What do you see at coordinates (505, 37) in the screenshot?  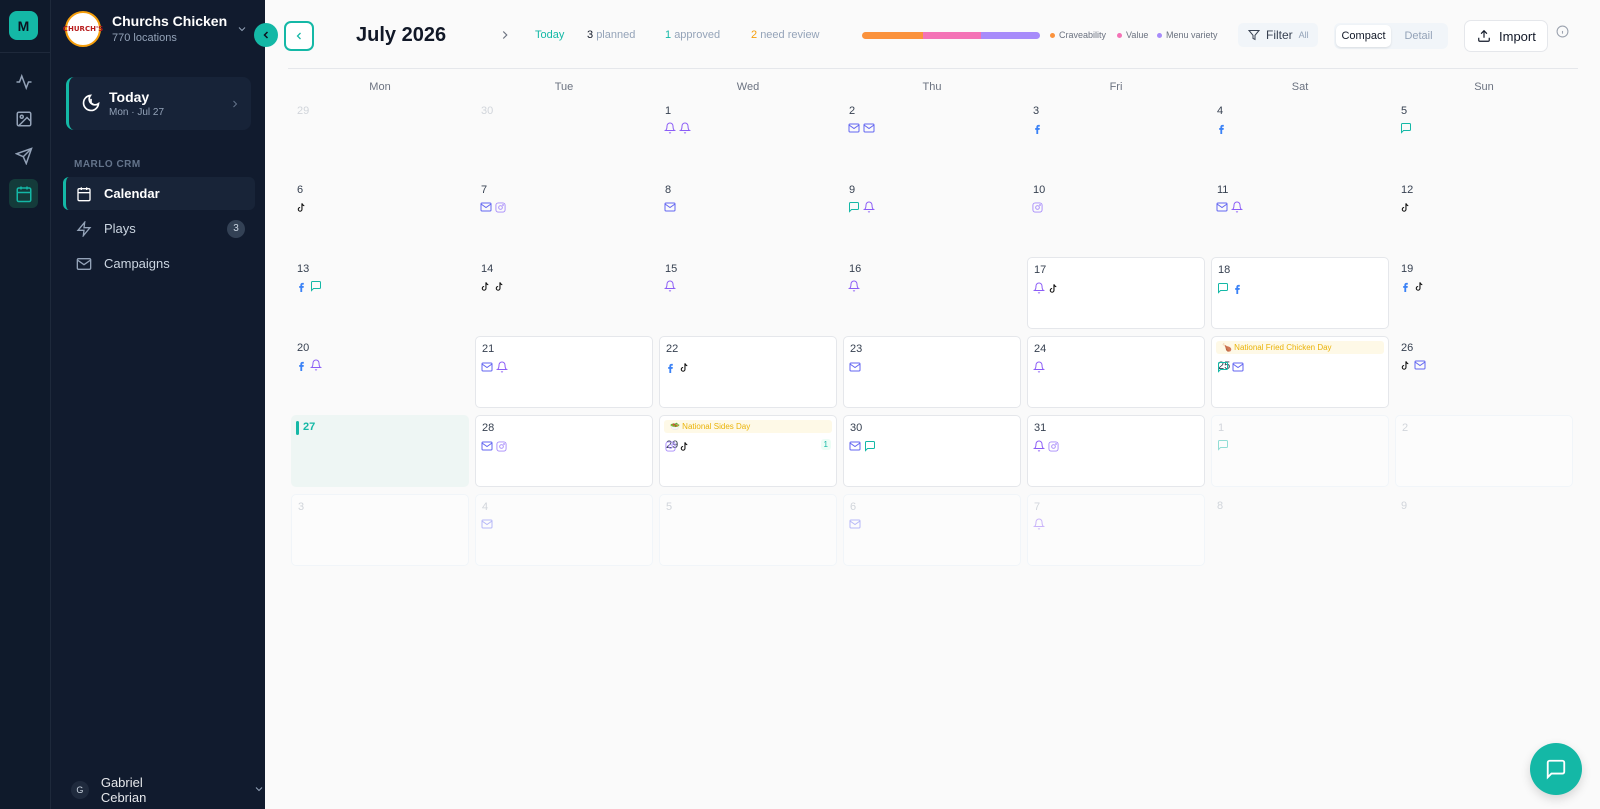 I see `next-month-button` at bounding box center [505, 37].